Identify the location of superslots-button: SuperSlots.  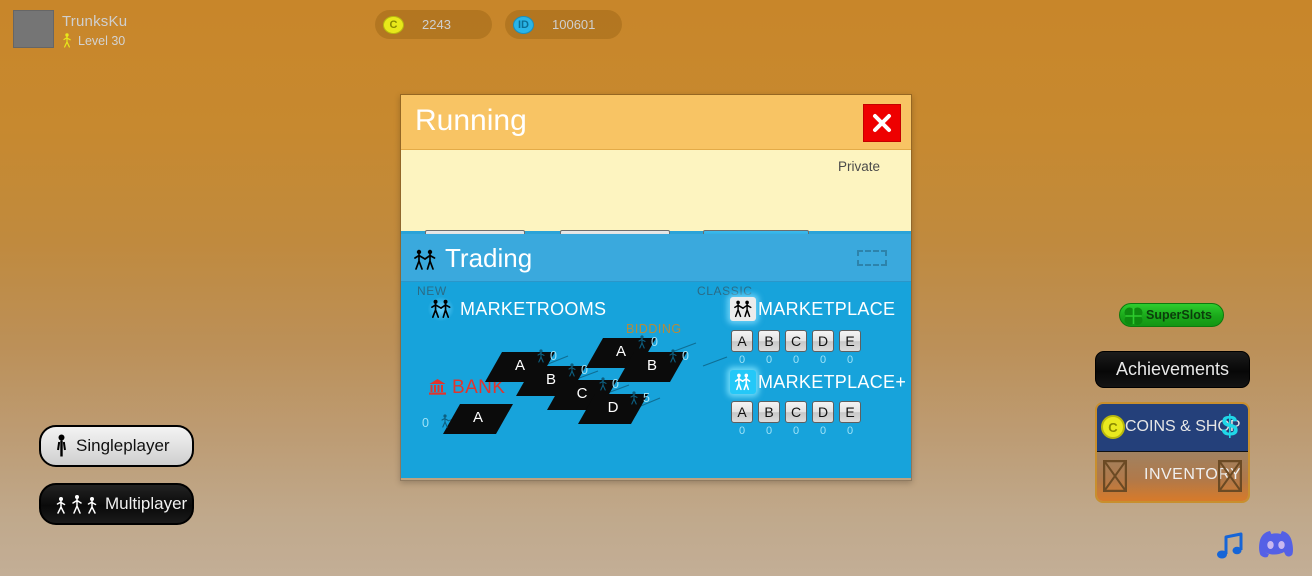
(1171, 315).